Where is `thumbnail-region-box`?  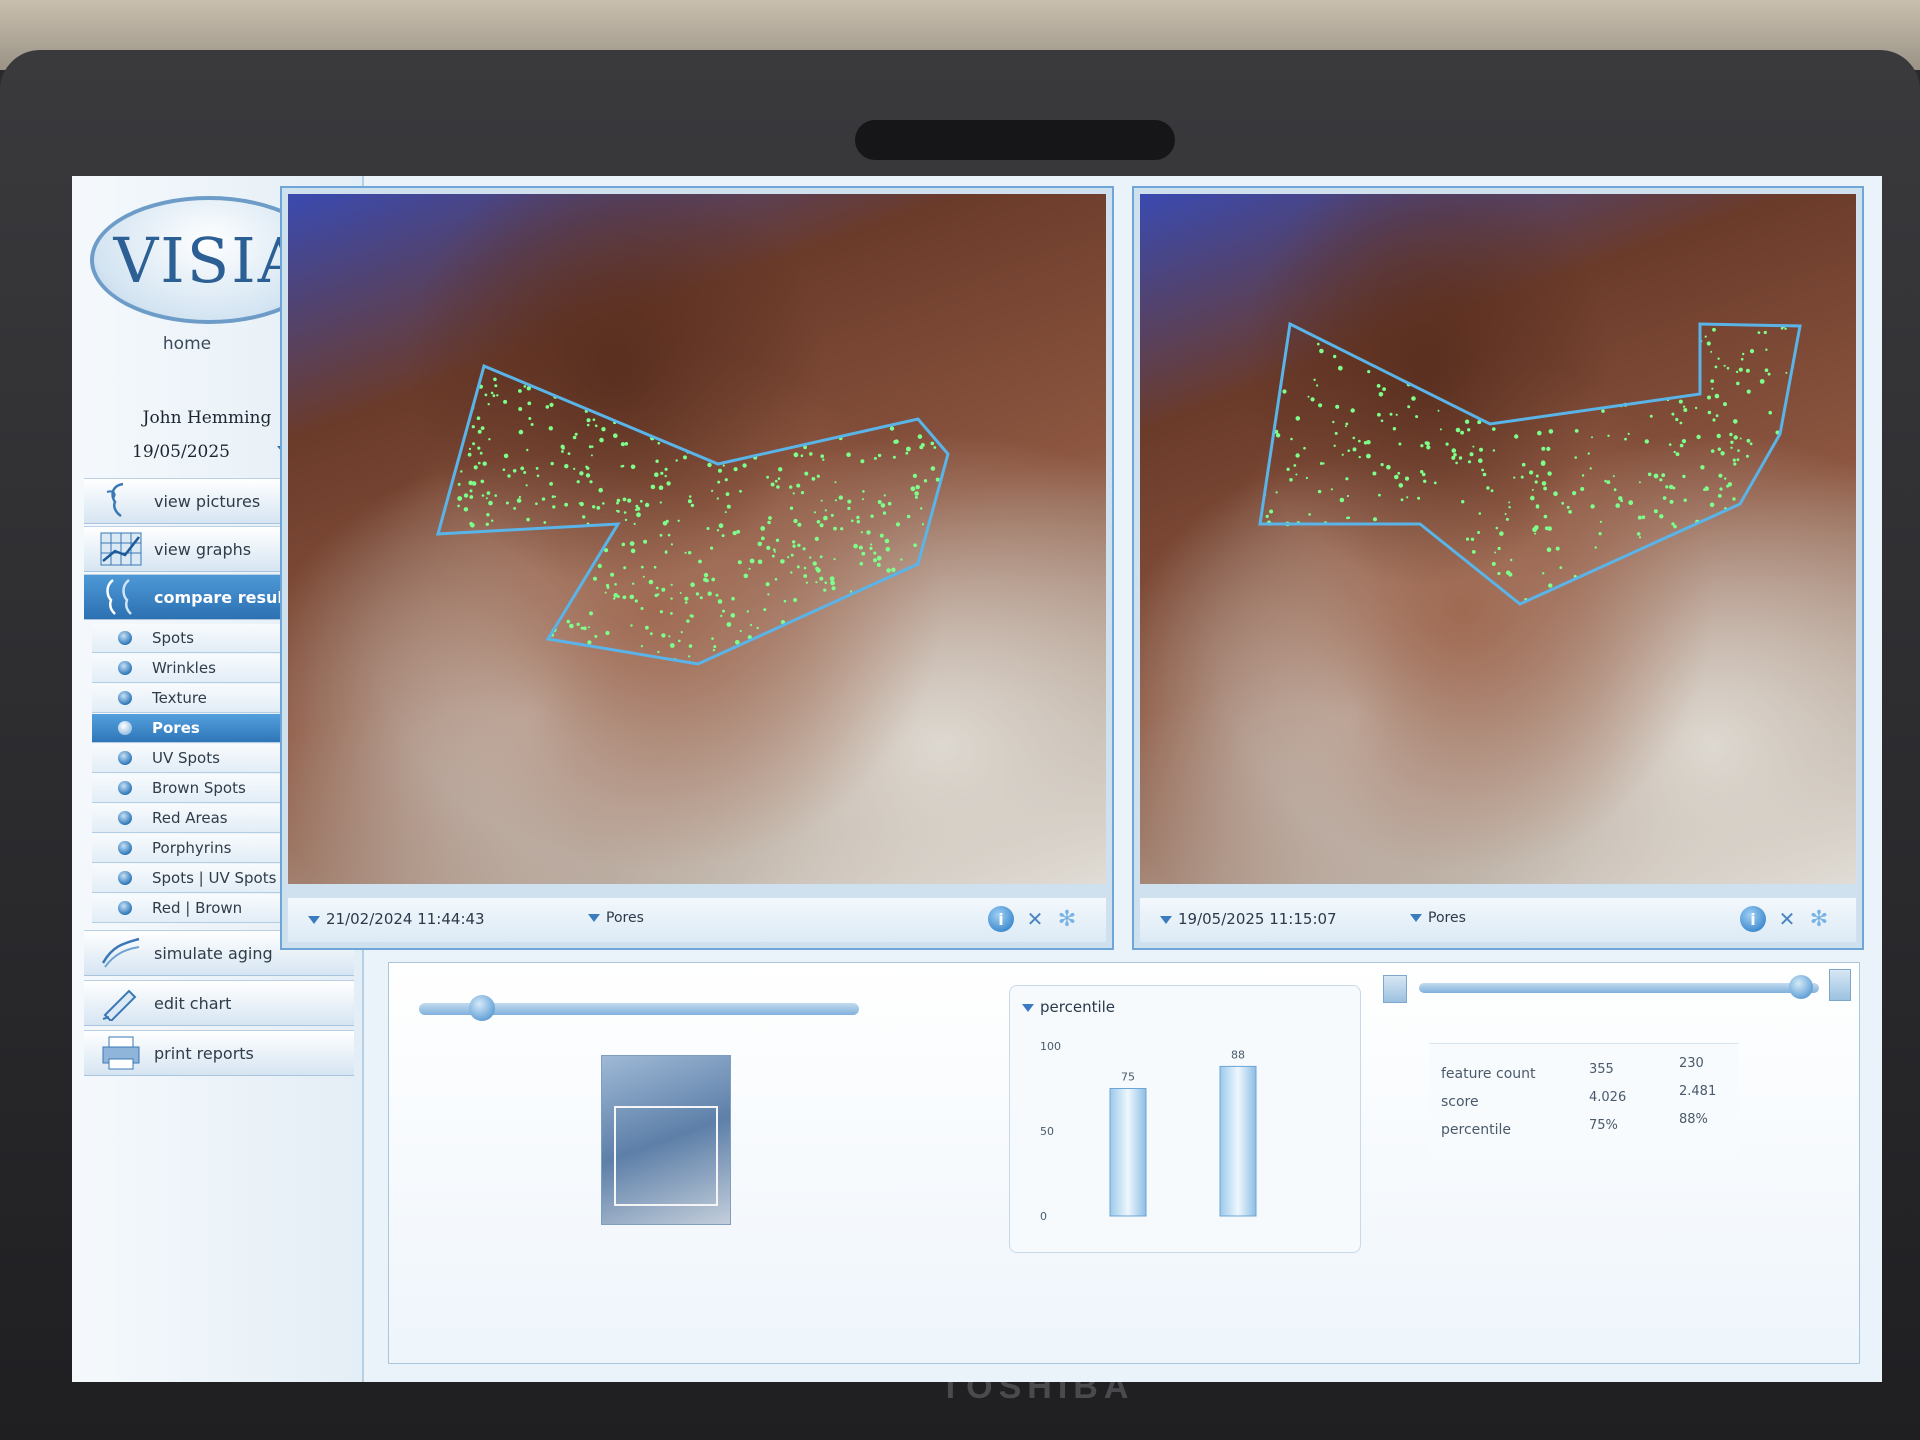 thumbnail-region-box is located at coordinates (666, 1156).